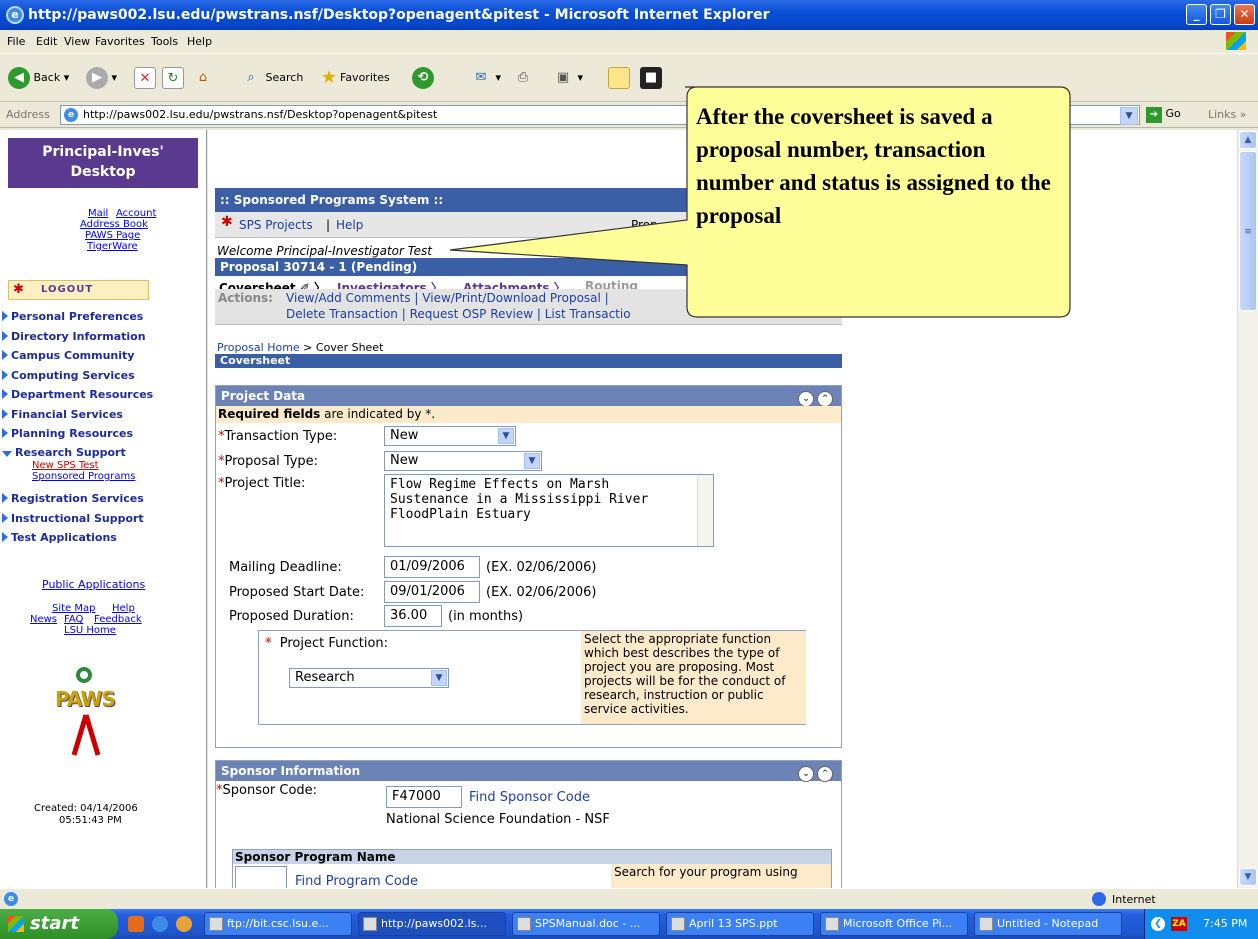  I want to click on close-button: ✕, so click(1244, 14).